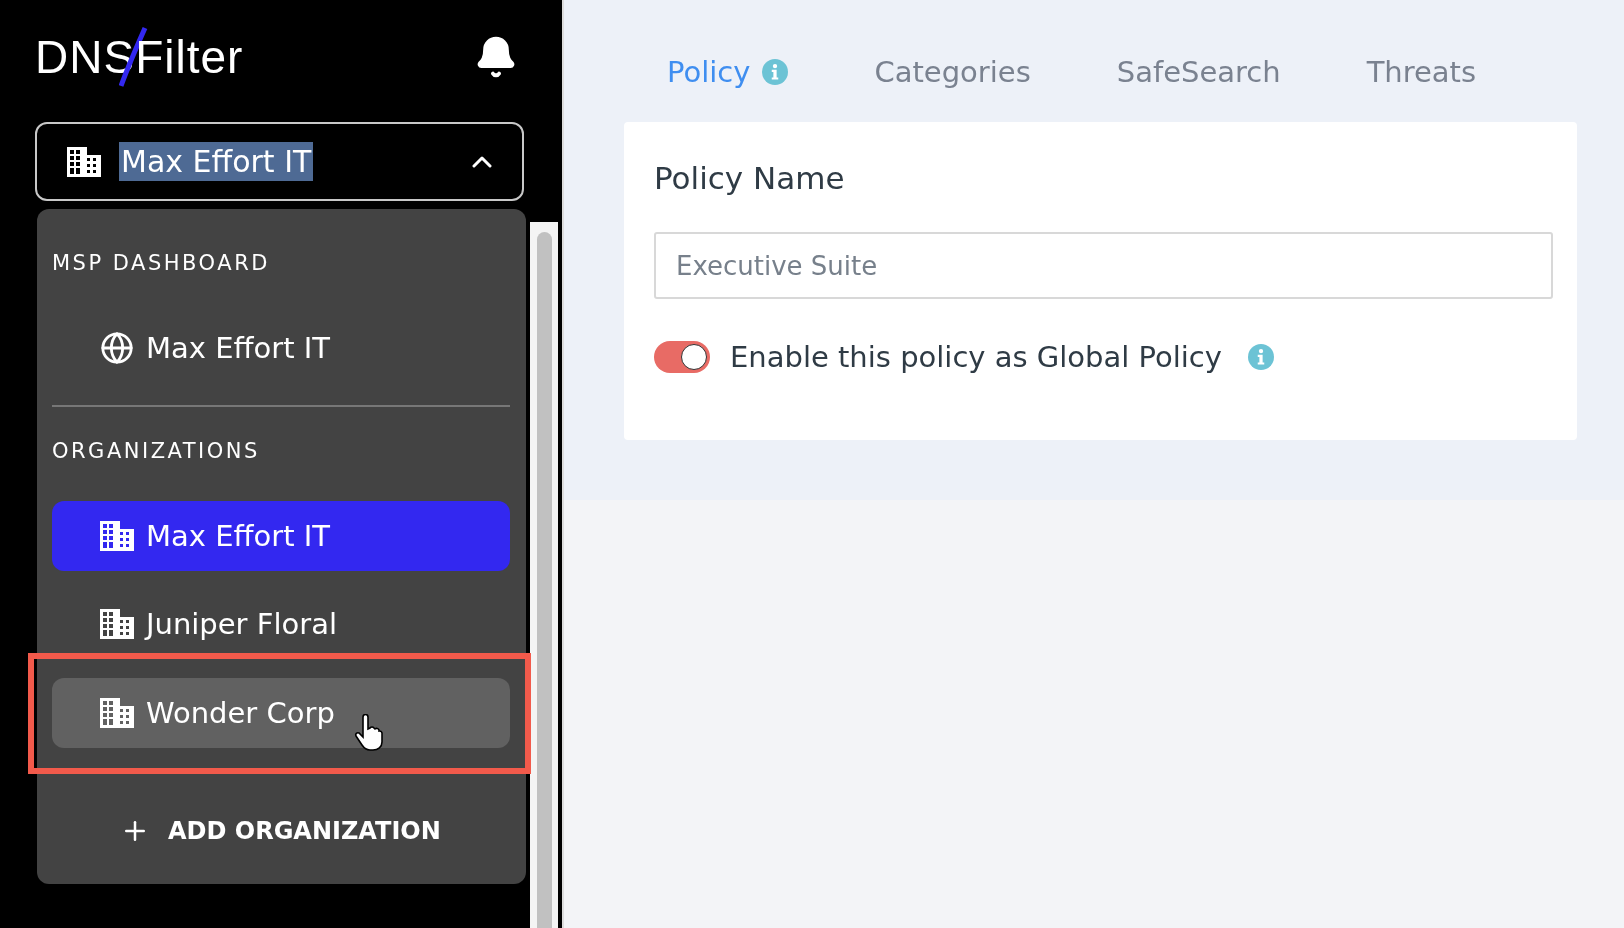 The image size is (1624, 928). What do you see at coordinates (280, 831) in the screenshot?
I see `add-organization-button: ADD ORGANIZATION` at bounding box center [280, 831].